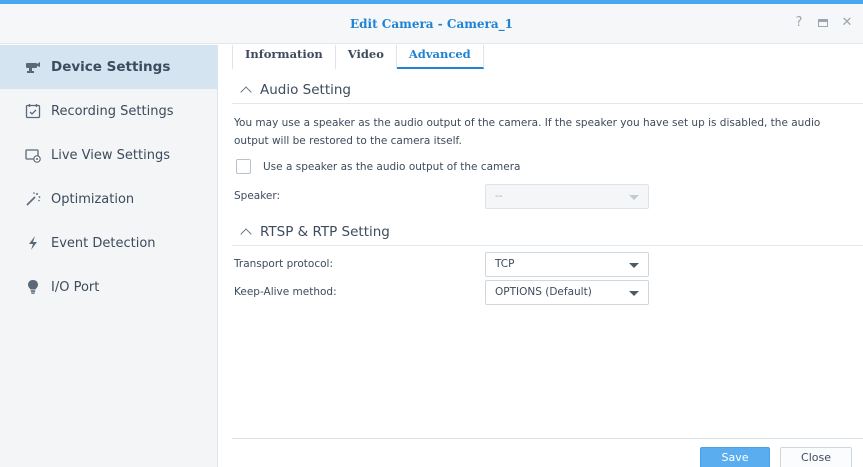 Image resolution: width=863 pixels, height=467 pixels. I want to click on keepalive-method-select: OPTIONS (Default), so click(567, 292).